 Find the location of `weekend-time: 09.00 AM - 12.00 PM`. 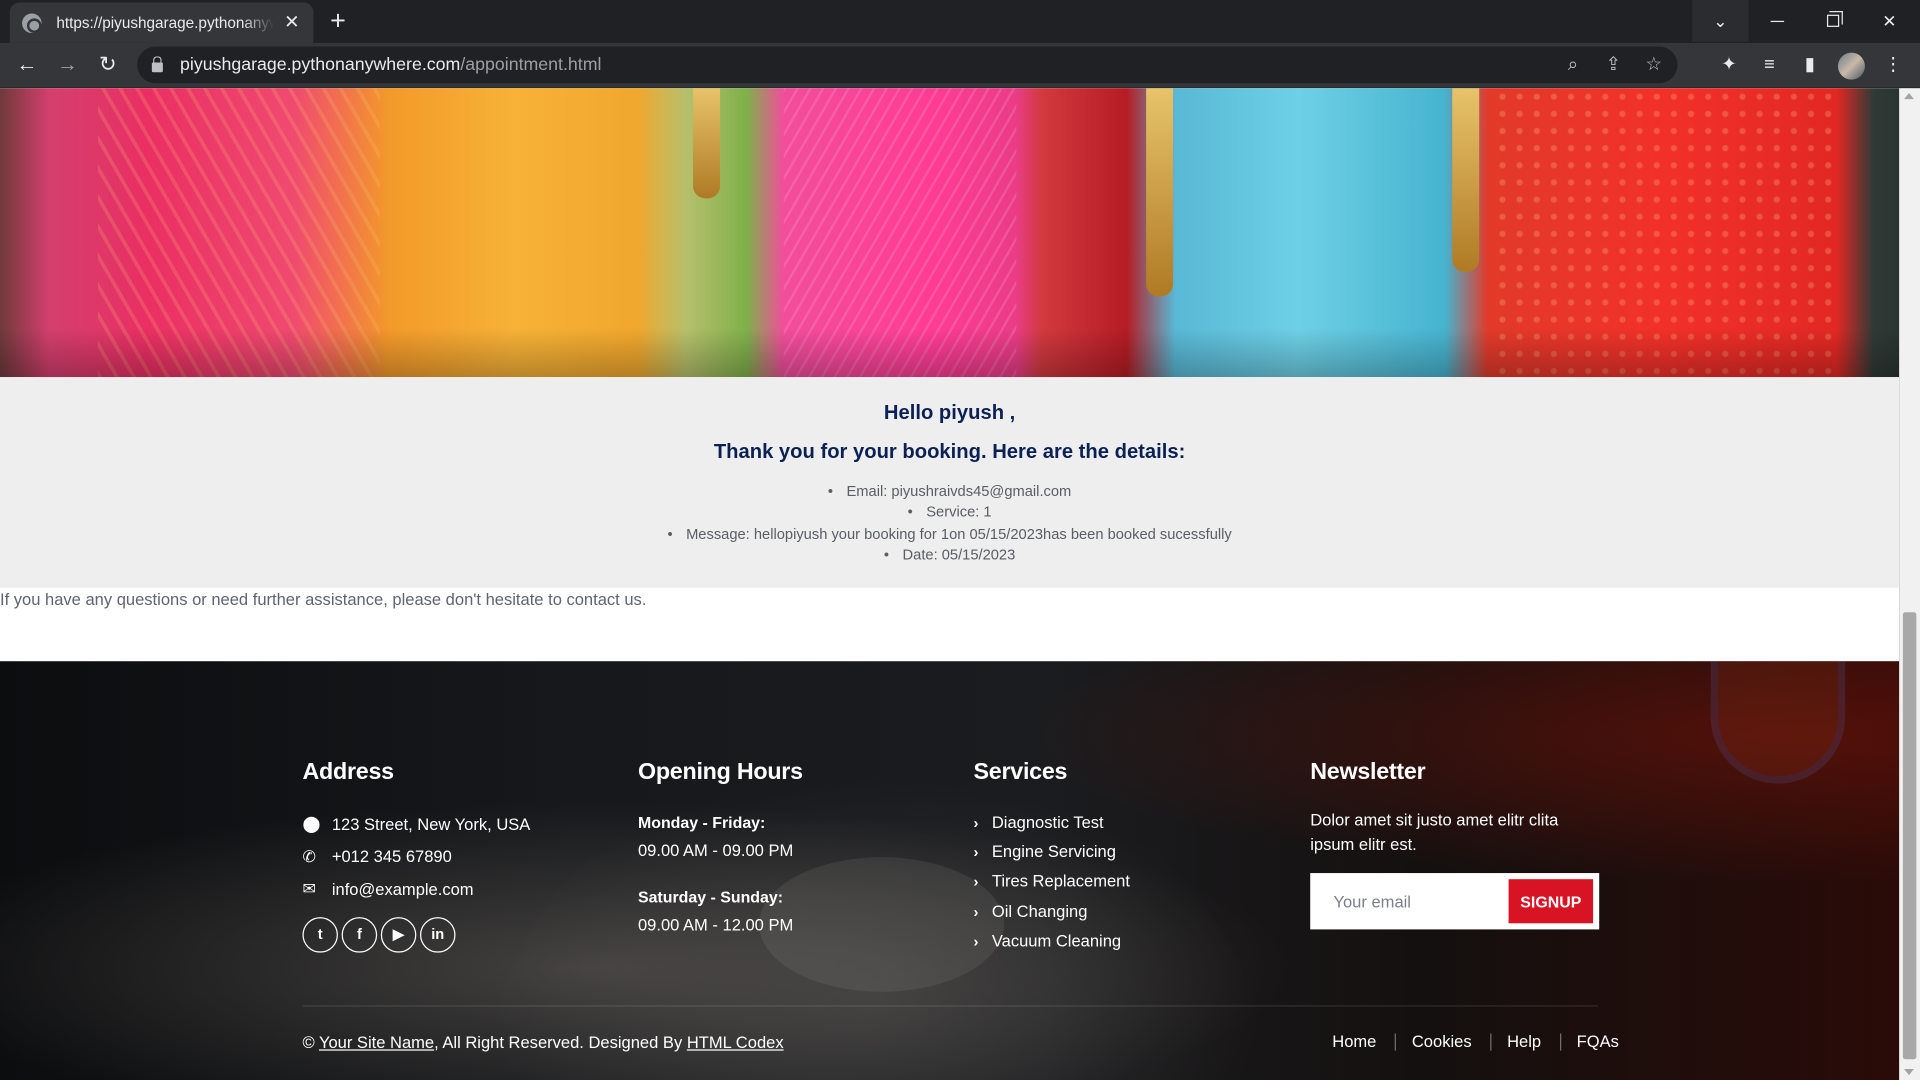

weekend-time: 09.00 AM - 12.00 PM is located at coordinates (715, 925).